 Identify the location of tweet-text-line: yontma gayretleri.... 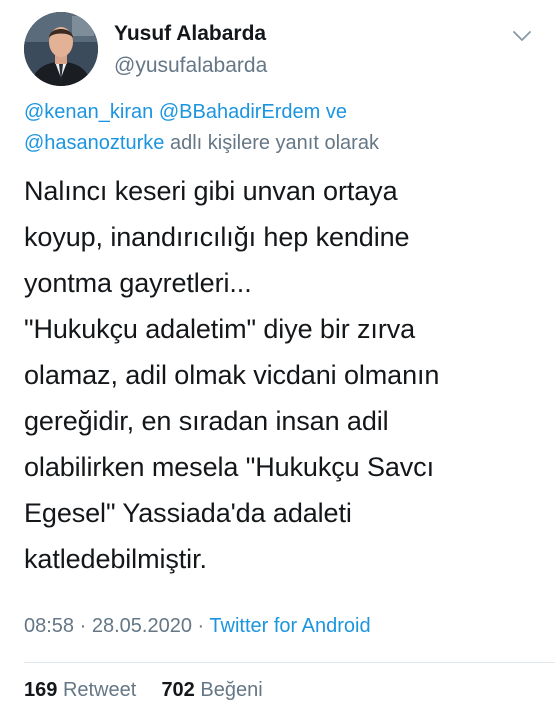
(138, 283).